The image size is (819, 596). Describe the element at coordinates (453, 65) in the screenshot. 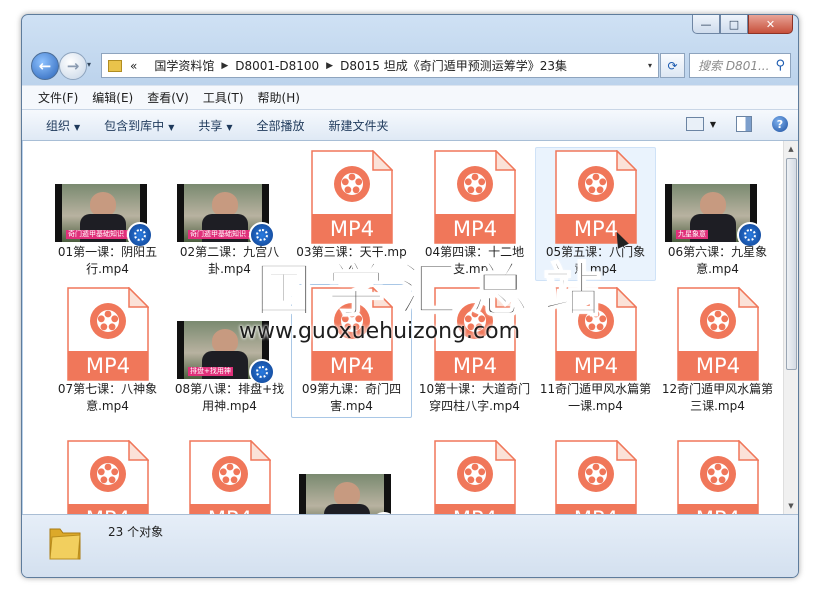

I see `breadcrumb-item-current: D8015 坦成《奇门遁甲预测运筹学》23集` at that location.